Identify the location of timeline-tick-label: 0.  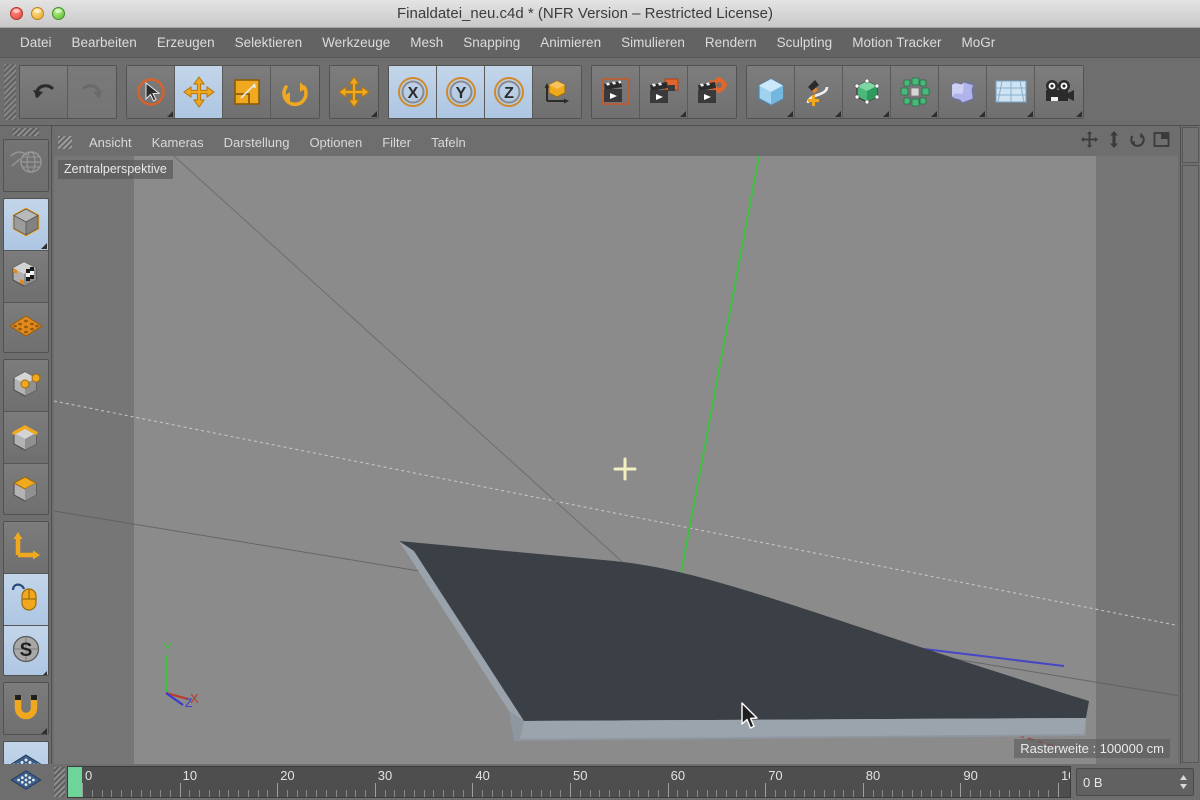
(89, 775).